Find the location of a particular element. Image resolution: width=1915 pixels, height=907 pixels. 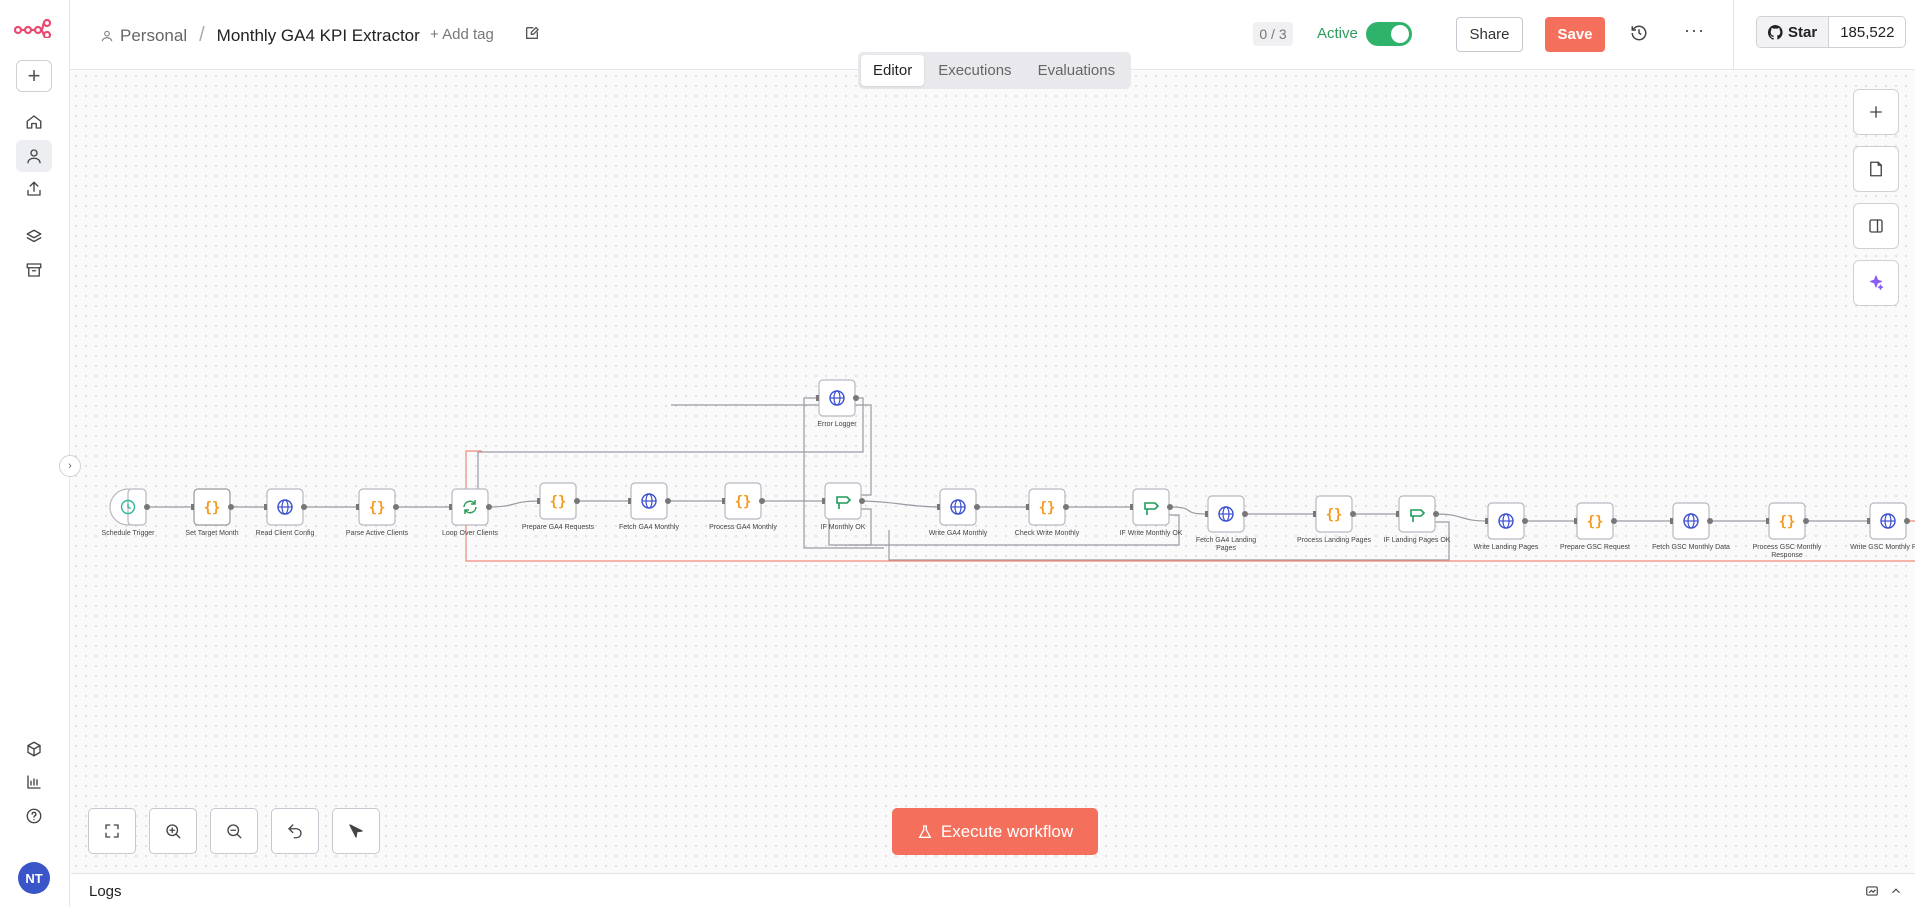

history-icon is located at coordinates (1639, 33).